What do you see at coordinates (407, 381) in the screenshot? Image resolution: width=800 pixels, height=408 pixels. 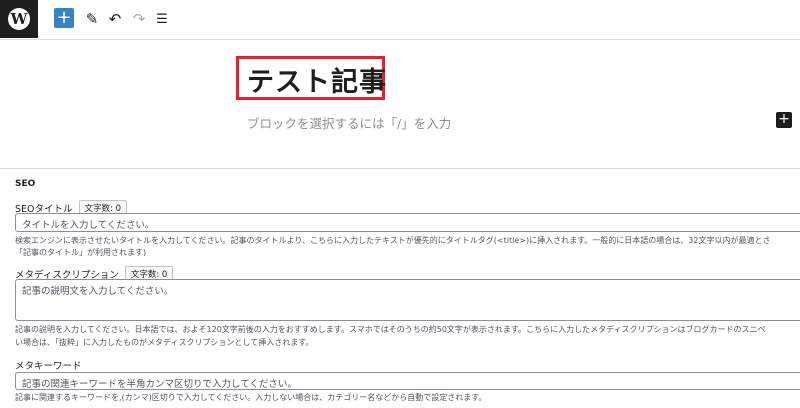 I see `meta-keywords-input: 記事の関連キーワードを半角カンマ区切りで入力してください。` at bounding box center [407, 381].